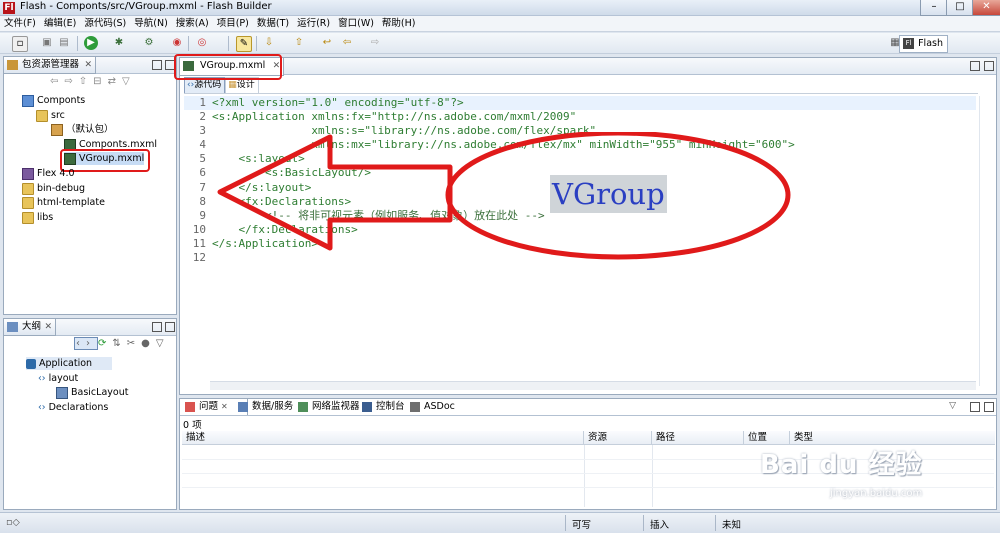 This screenshot has width=1000, height=533. Describe the element at coordinates (660, 525) in the screenshot. I see `status-insert-mode: 插入` at that location.